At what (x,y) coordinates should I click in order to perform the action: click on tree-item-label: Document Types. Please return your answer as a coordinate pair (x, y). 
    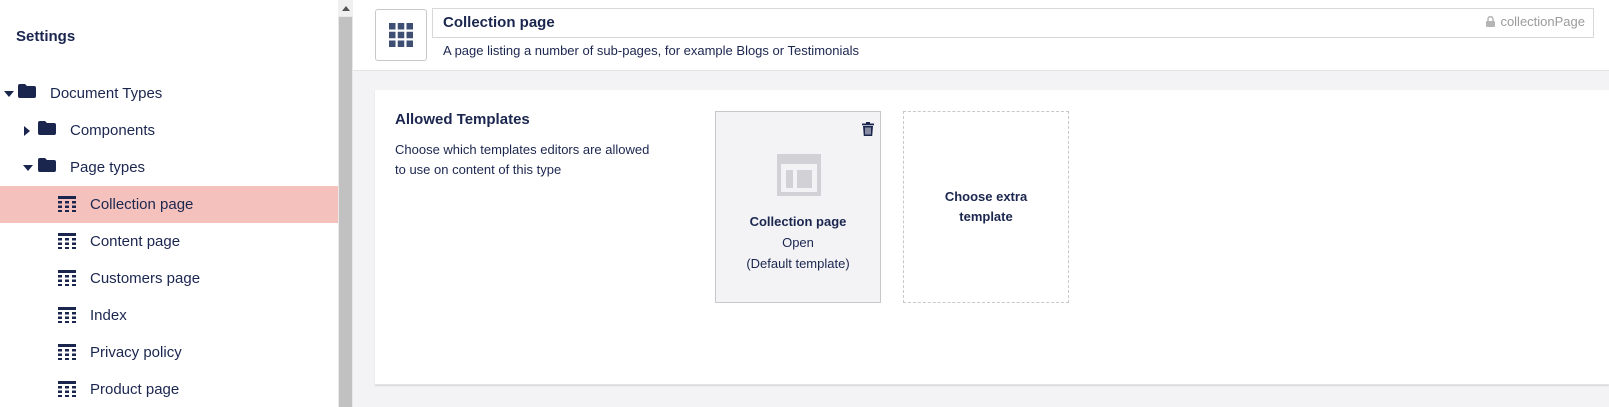
    Looking at the image, I should click on (106, 93).